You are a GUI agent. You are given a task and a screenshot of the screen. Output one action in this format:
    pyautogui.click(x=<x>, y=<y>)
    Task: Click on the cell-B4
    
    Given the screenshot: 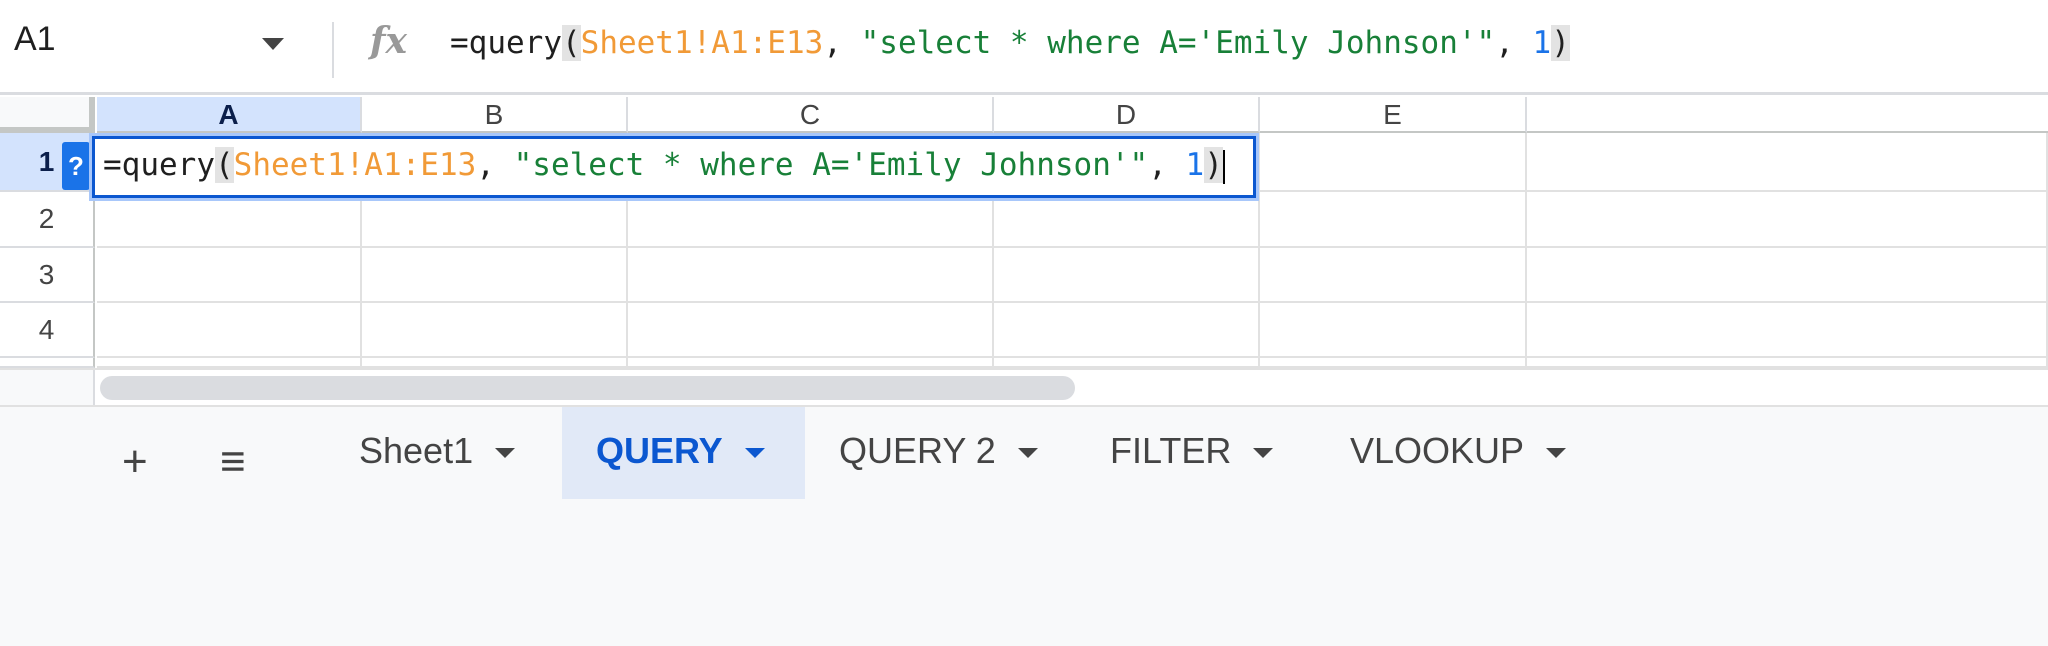 What is the action you would take?
    pyautogui.click(x=495, y=330)
    